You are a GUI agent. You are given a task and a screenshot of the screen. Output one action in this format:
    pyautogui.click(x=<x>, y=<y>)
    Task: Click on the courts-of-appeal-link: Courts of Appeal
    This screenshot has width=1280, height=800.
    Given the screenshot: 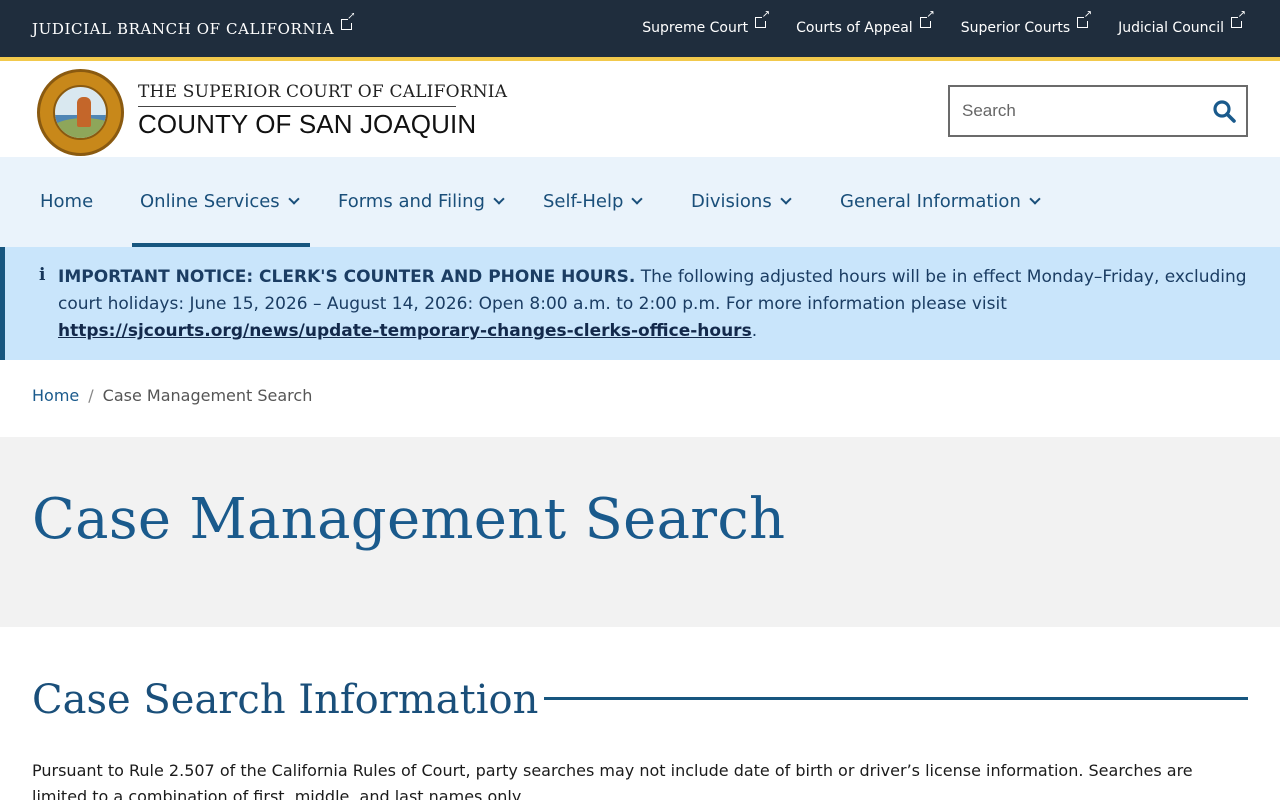 What is the action you would take?
    pyautogui.click(x=865, y=23)
    